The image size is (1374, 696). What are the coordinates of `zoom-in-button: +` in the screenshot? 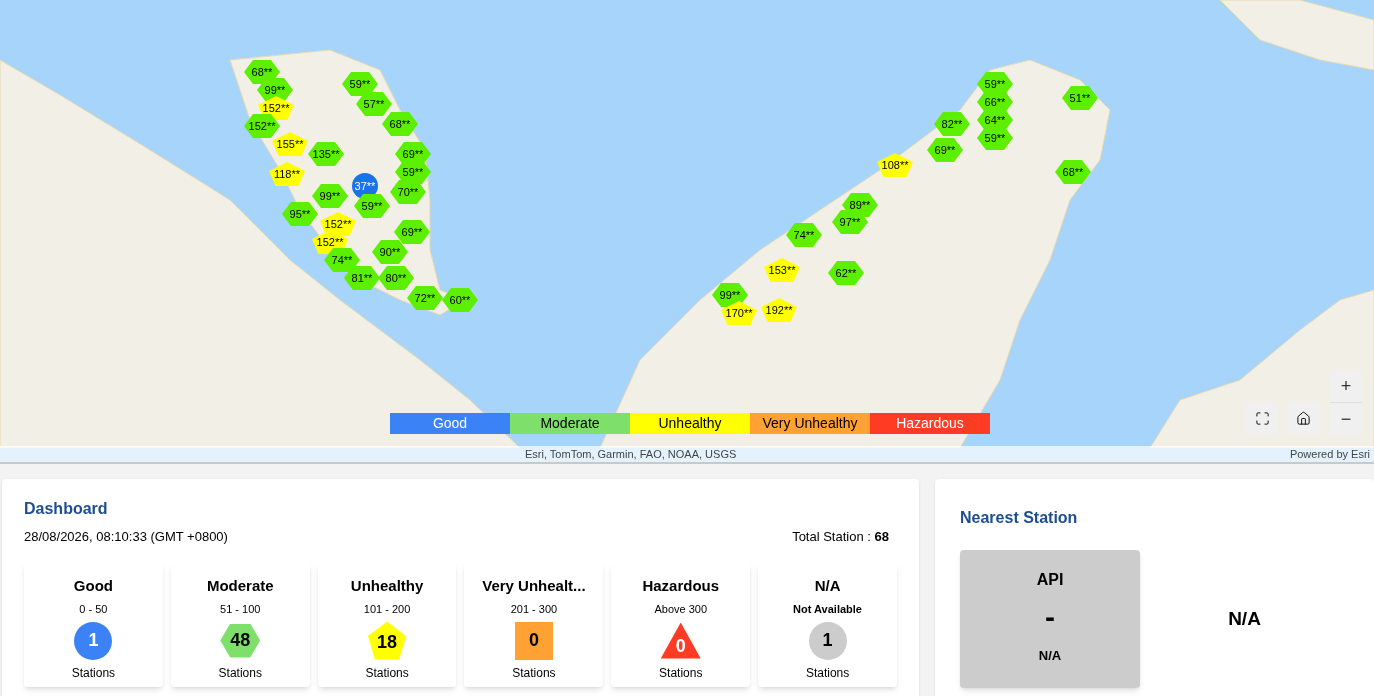 It's located at (1346, 386).